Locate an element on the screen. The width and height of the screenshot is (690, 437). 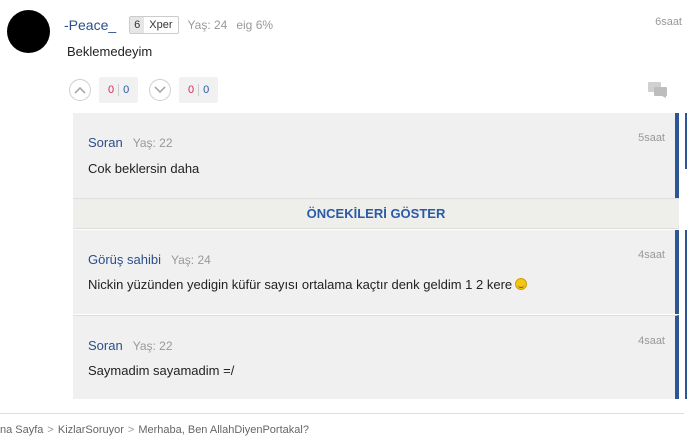
downvote-group: 0 0 is located at coordinates (184, 90).